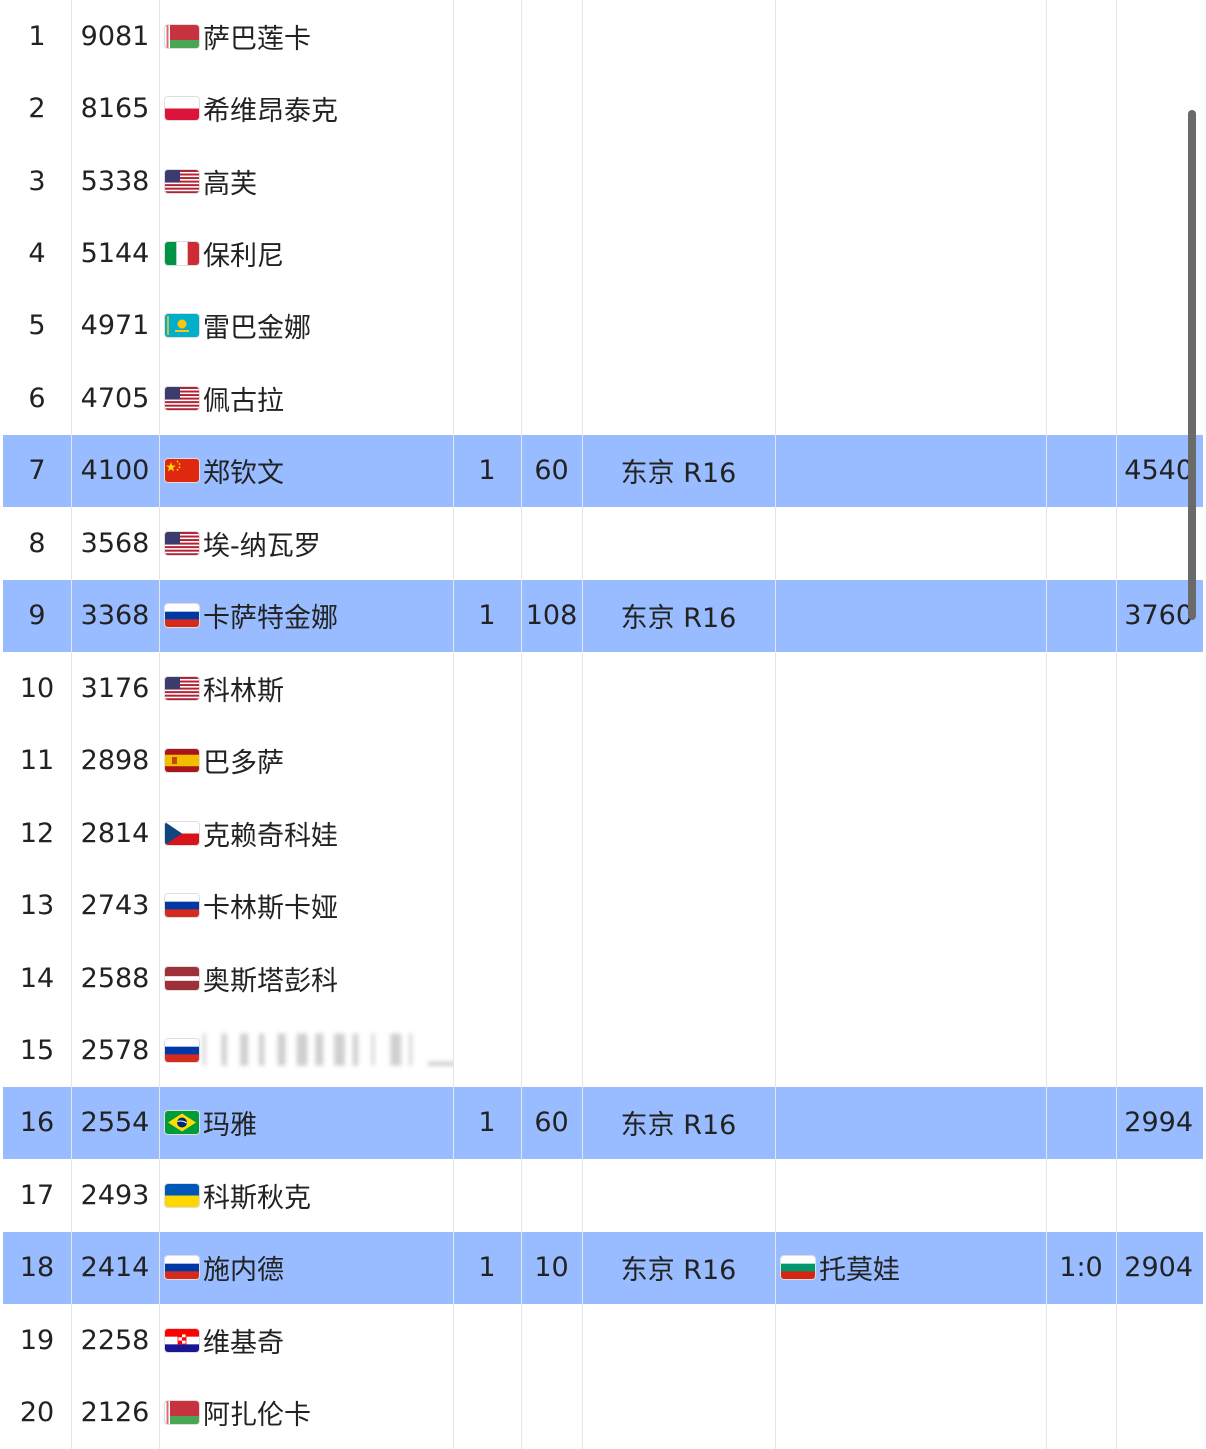  What do you see at coordinates (182, 109) in the screenshot?
I see `poland-flag-icon` at bounding box center [182, 109].